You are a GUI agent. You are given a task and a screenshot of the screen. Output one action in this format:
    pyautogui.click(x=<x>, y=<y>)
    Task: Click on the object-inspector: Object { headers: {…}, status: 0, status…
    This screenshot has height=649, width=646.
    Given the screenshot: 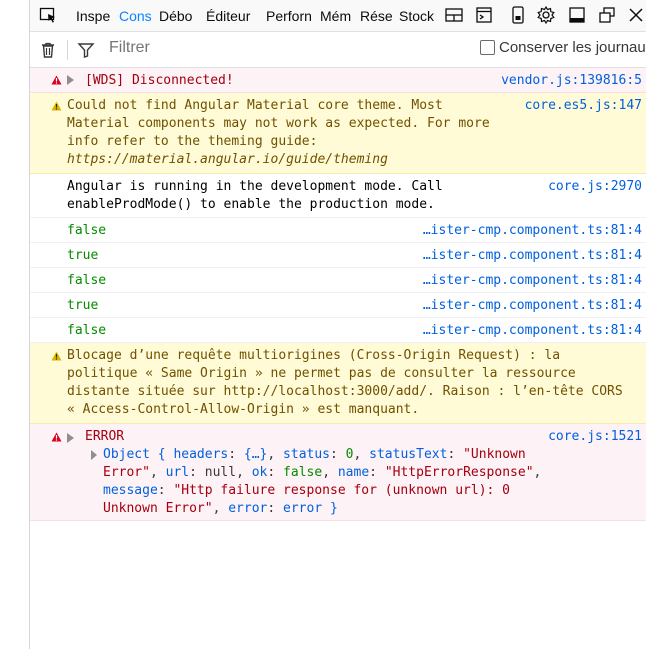 What is the action you would take?
    pyautogui.click(x=359, y=482)
    